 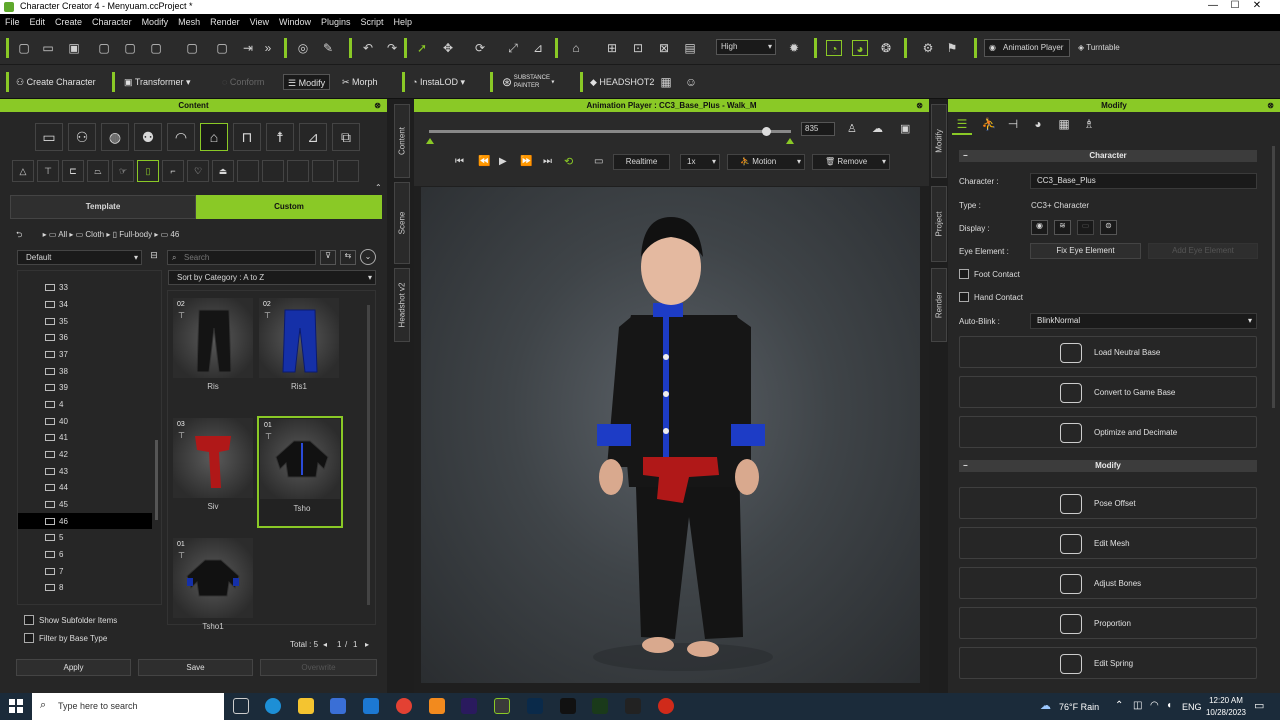 What do you see at coordinates (243, 82) in the screenshot?
I see `conform-button: ◌ Conform` at bounding box center [243, 82].